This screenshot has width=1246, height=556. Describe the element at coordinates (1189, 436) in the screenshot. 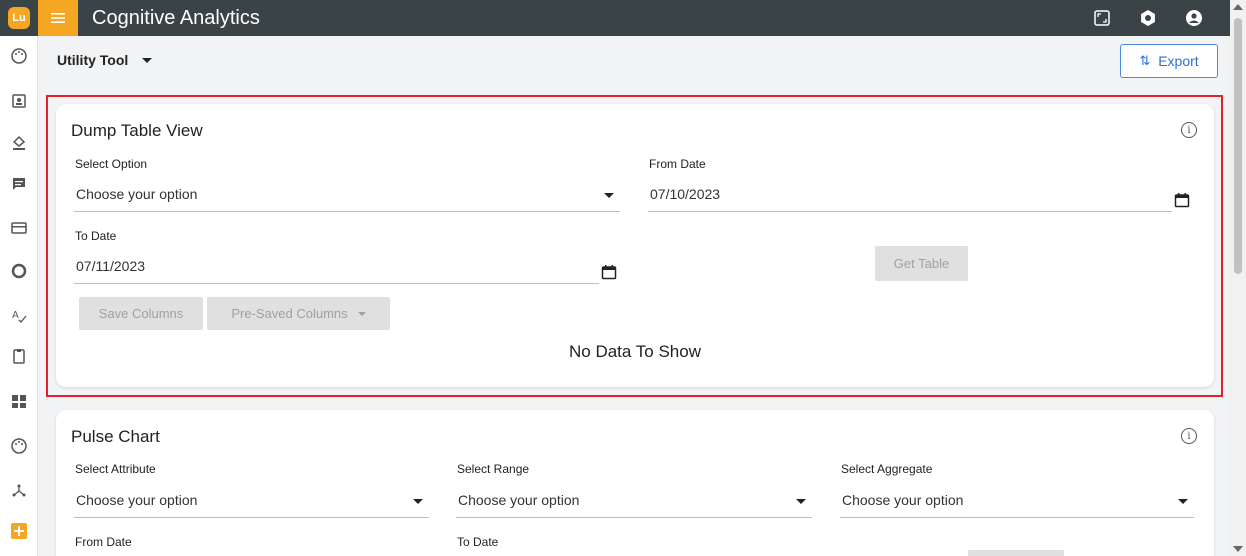

I see `info-icon: i` at that location.